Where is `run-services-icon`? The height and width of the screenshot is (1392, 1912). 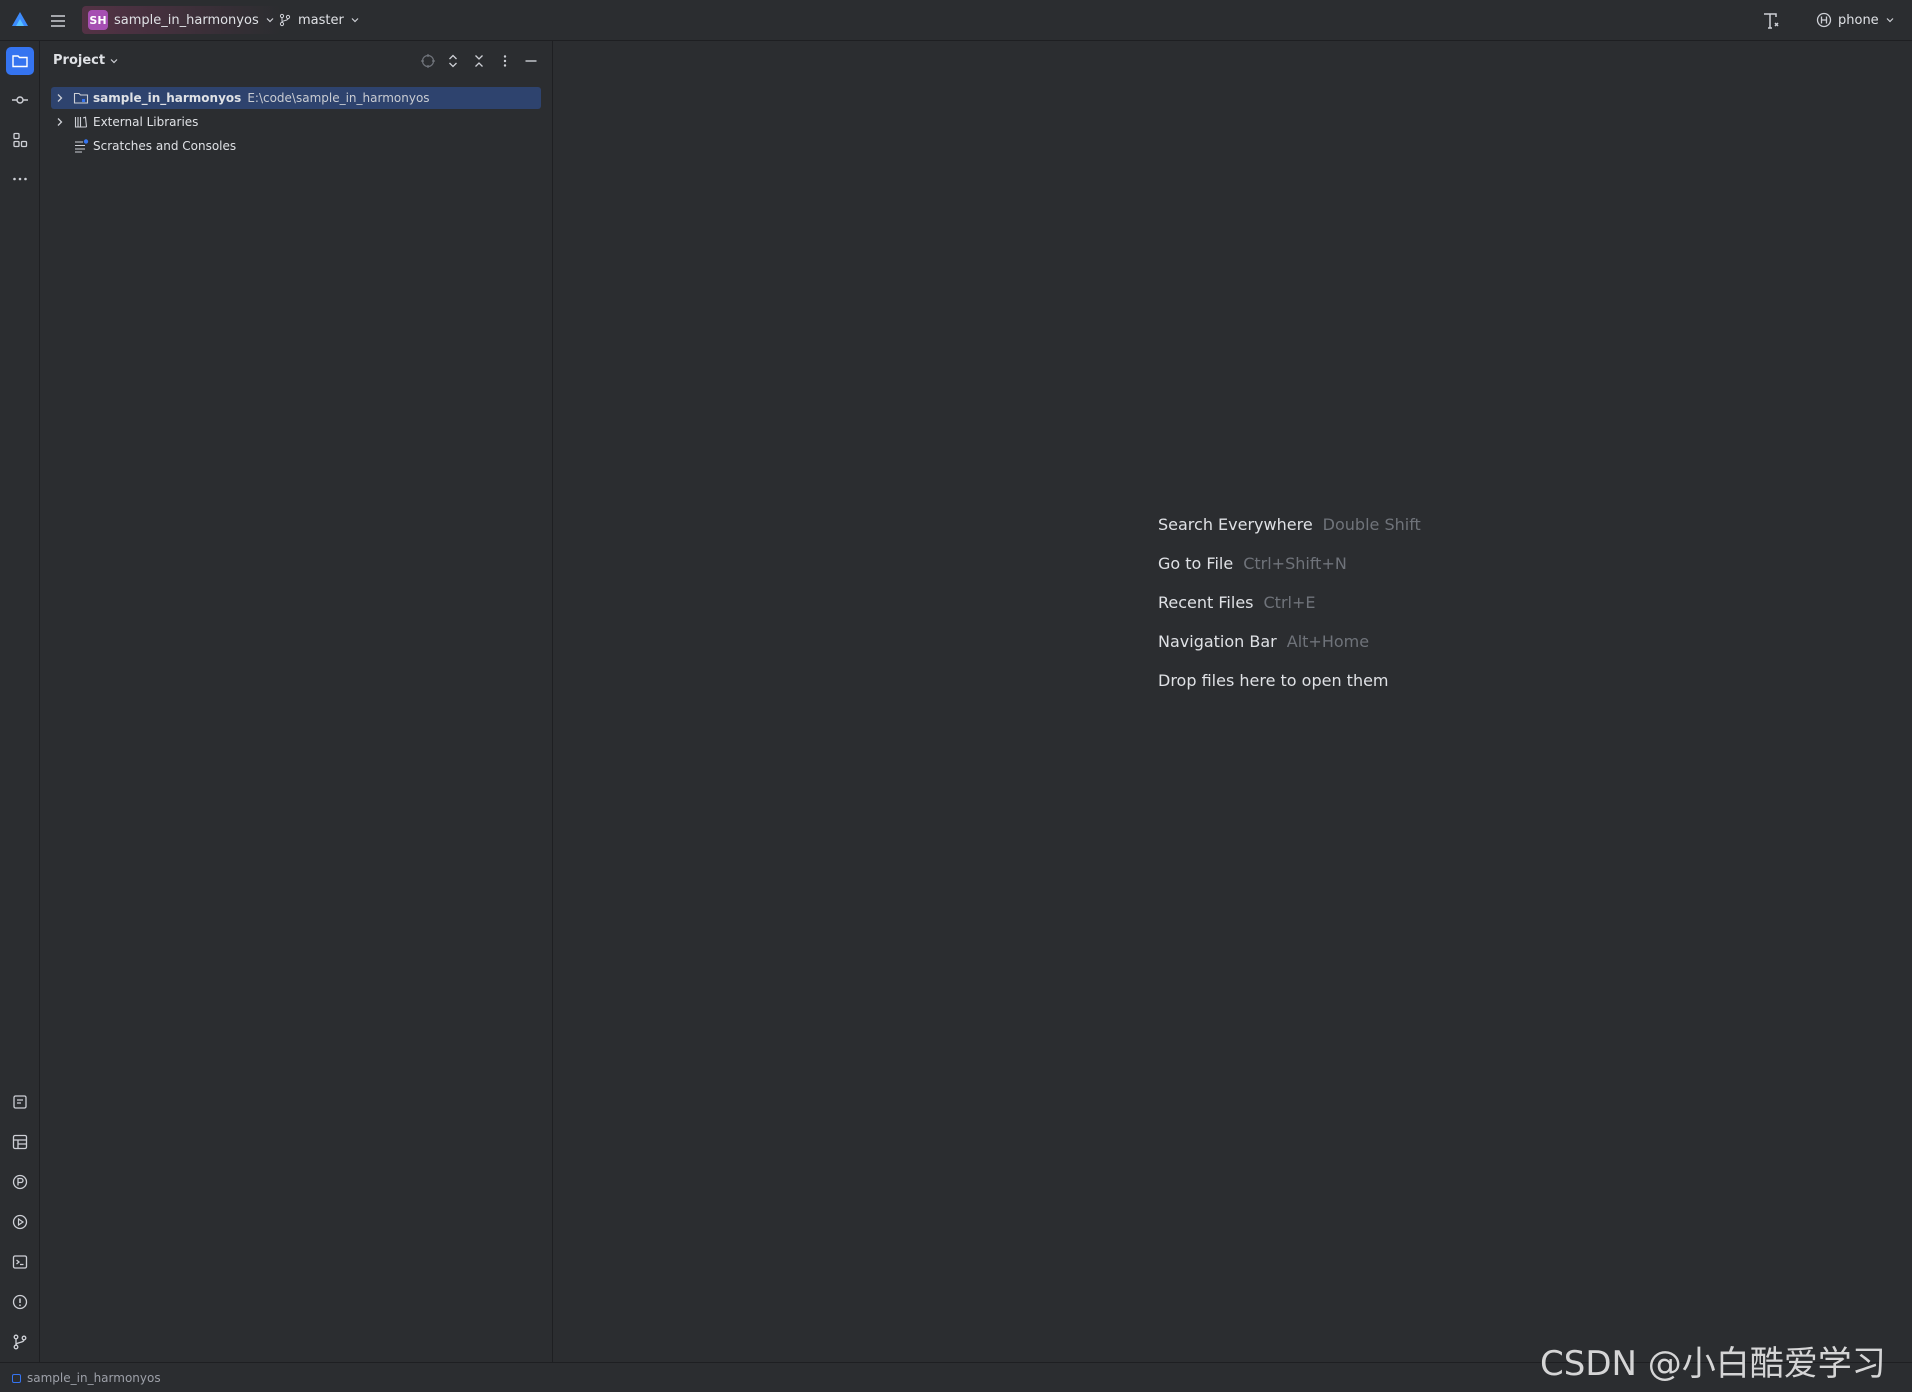 run-services-icon is located at coordinates (20, 1222).